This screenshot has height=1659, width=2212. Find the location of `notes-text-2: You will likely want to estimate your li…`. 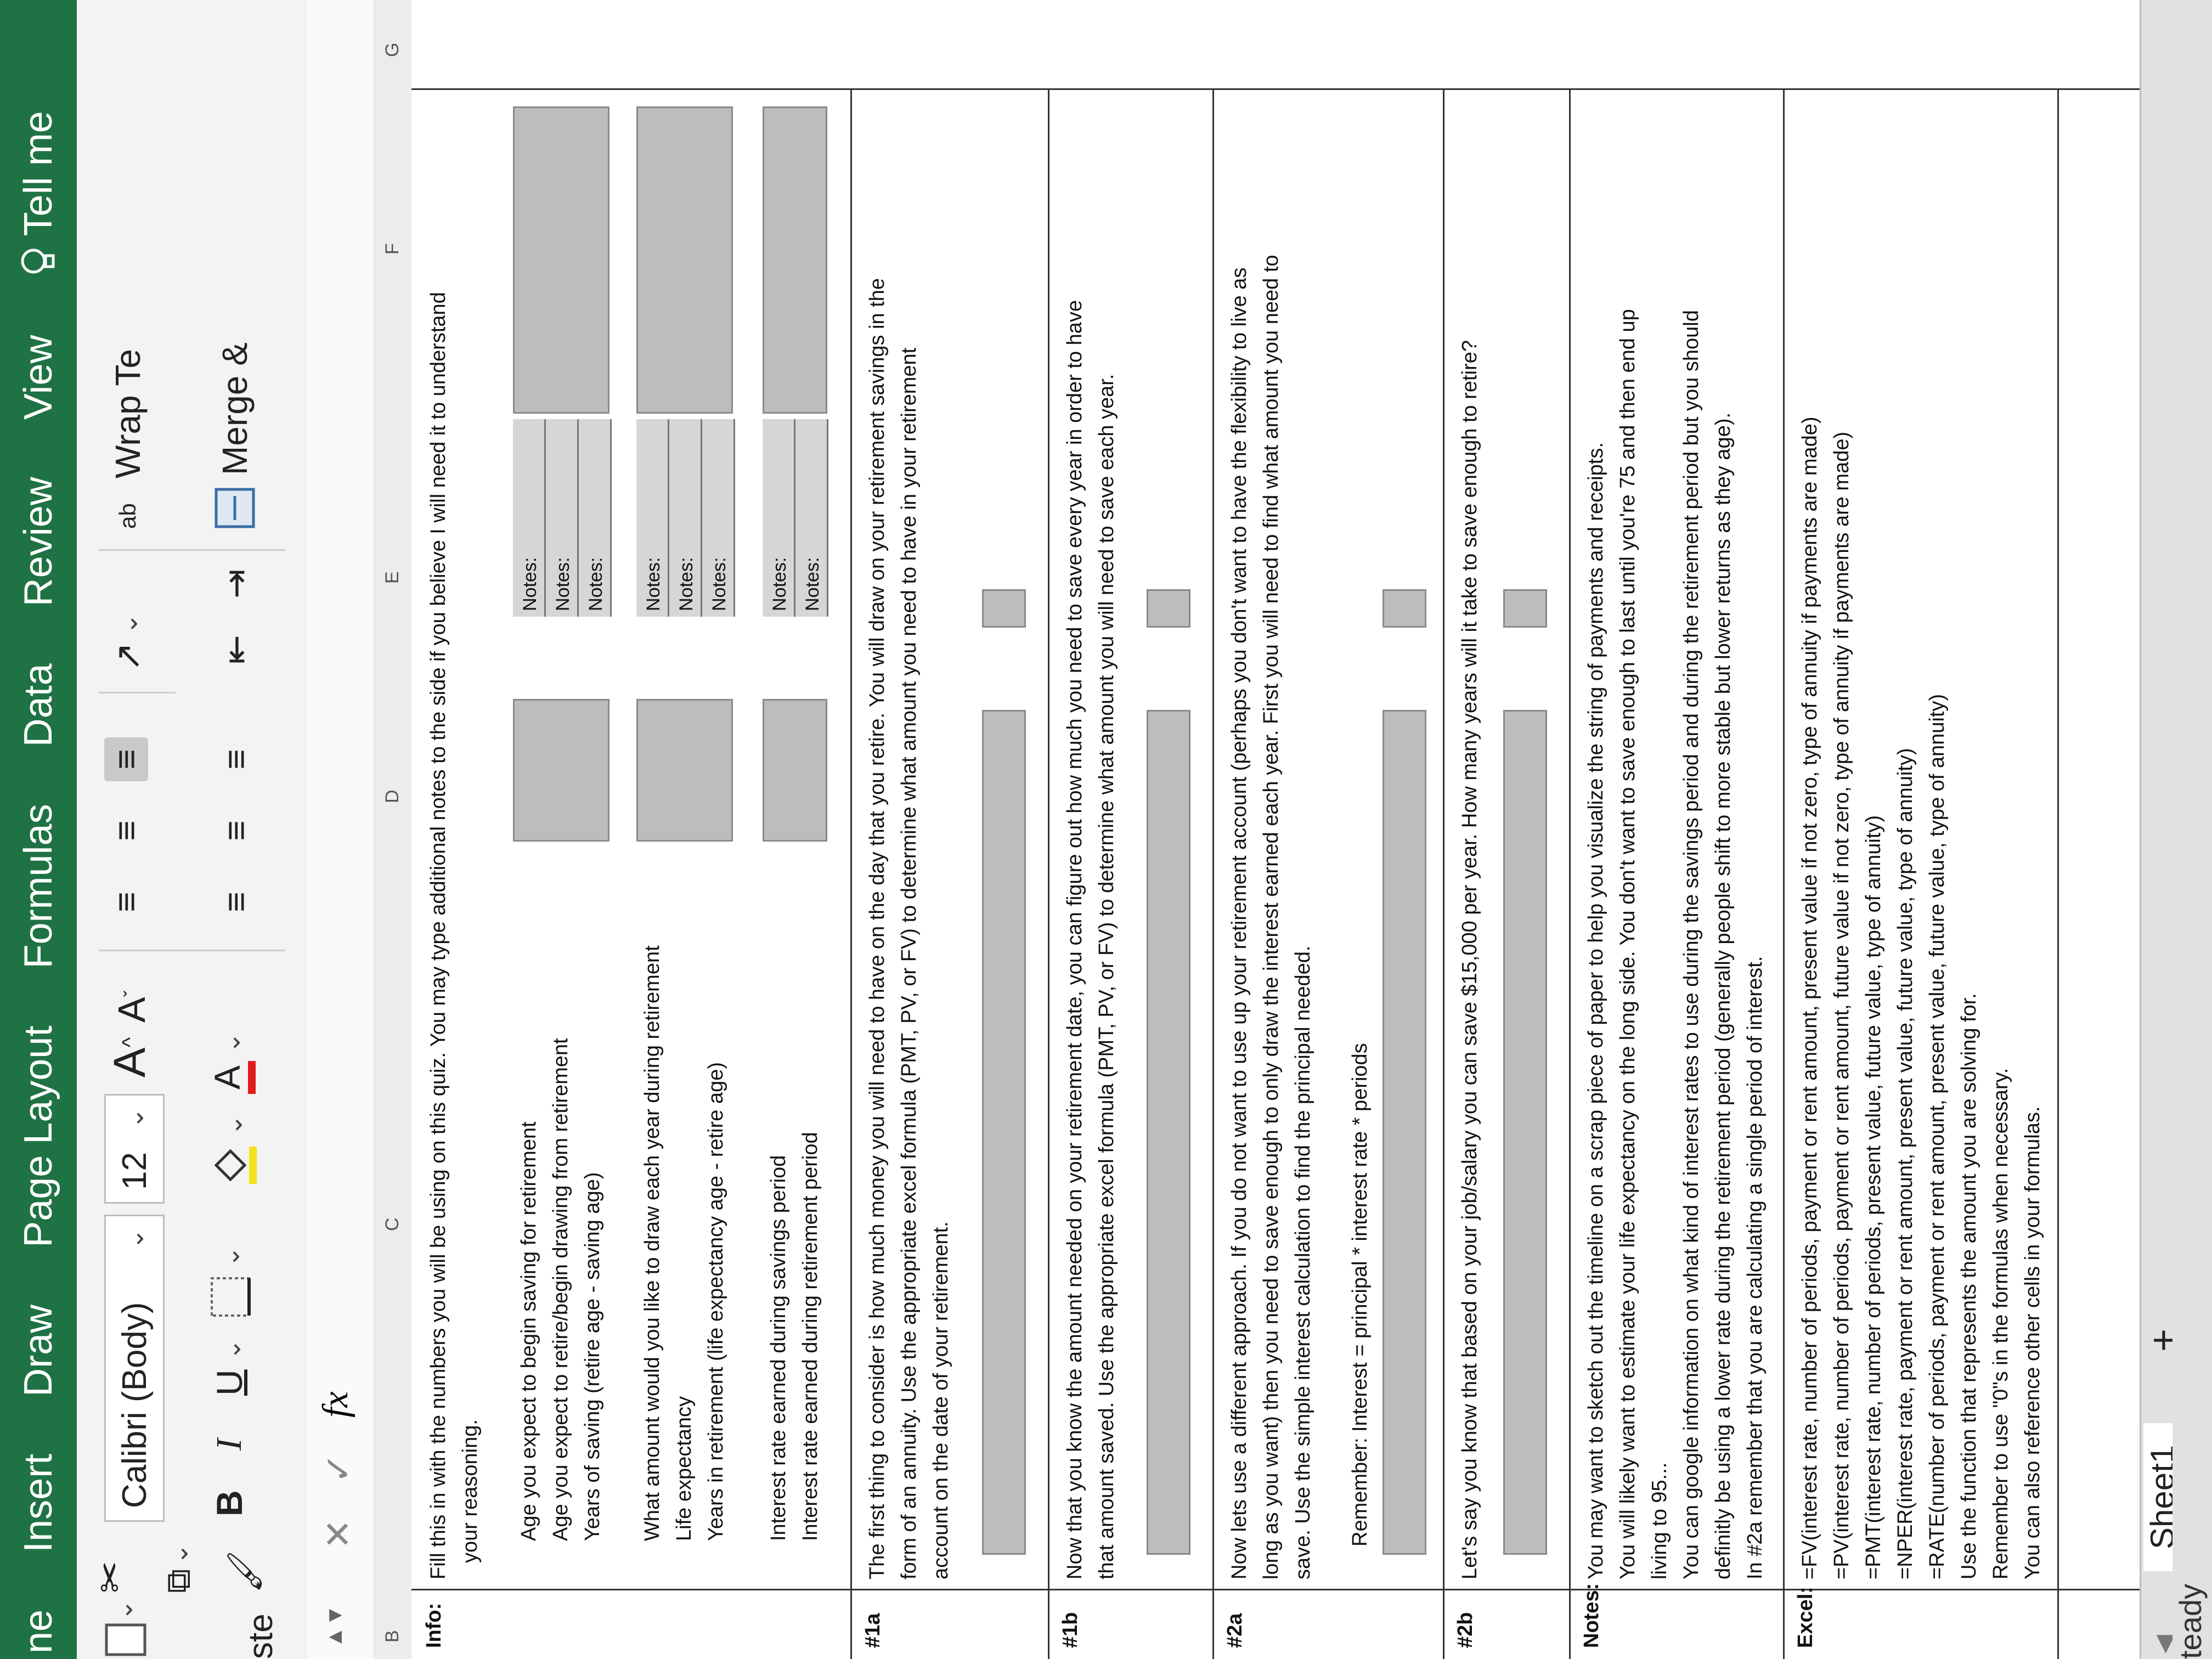

notes-text-2: You will likely want to estimate your li… is located at coordinates (1627, 944).